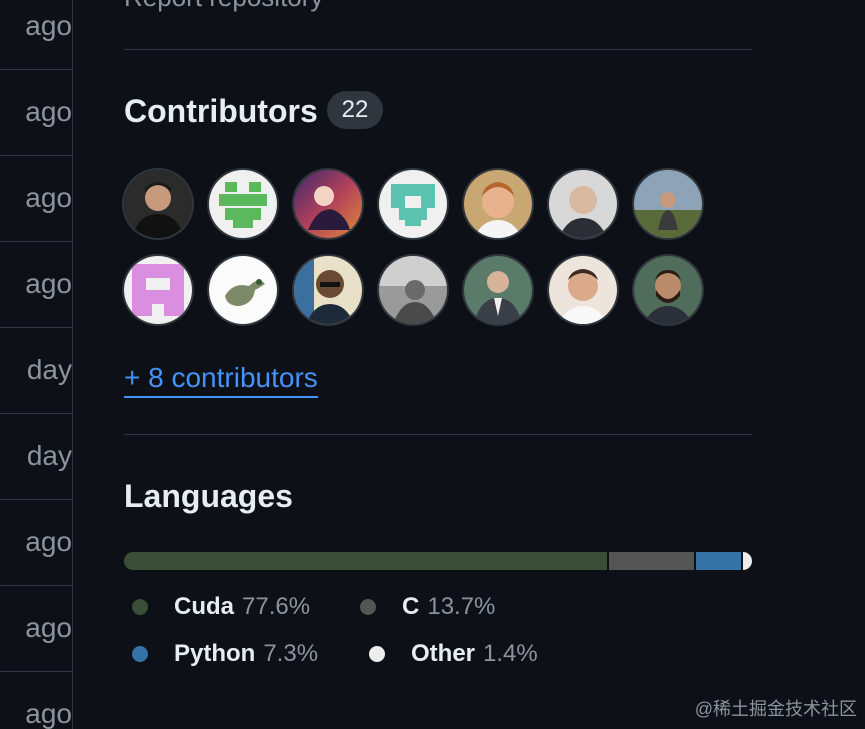 This screenshot has height=729, width=865. What do you see at coordinates (365, 561) in the screenshot?
I see `language-segment-cuda` at bounding box center [365, 561].